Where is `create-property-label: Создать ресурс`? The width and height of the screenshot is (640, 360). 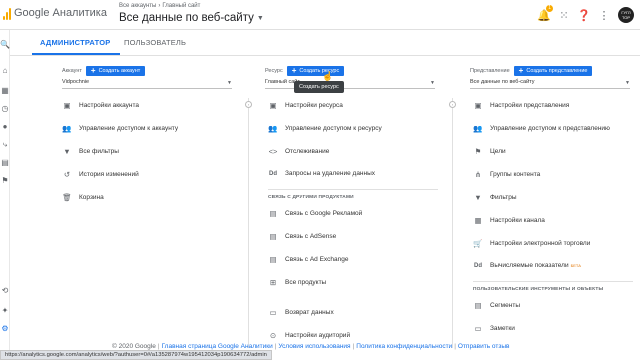
create-property-label: Создать ресурс is located at coordinates (319, 71).